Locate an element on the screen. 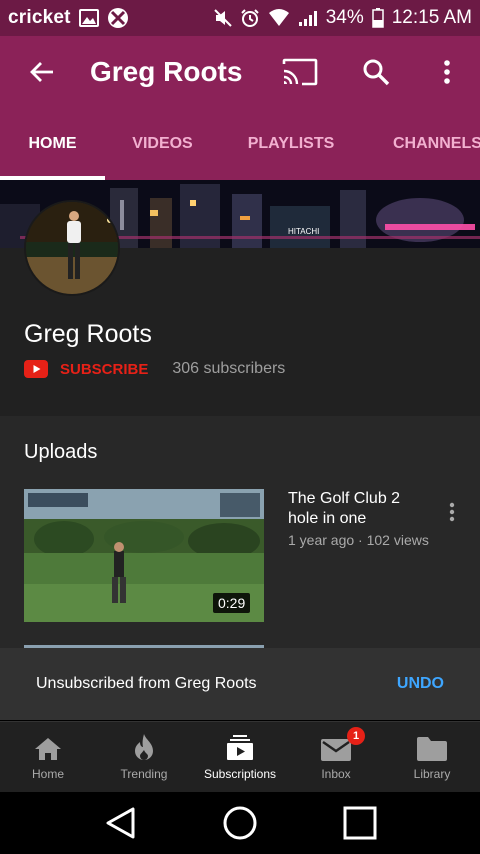  more-options-button is located at coordinates (447, 72).